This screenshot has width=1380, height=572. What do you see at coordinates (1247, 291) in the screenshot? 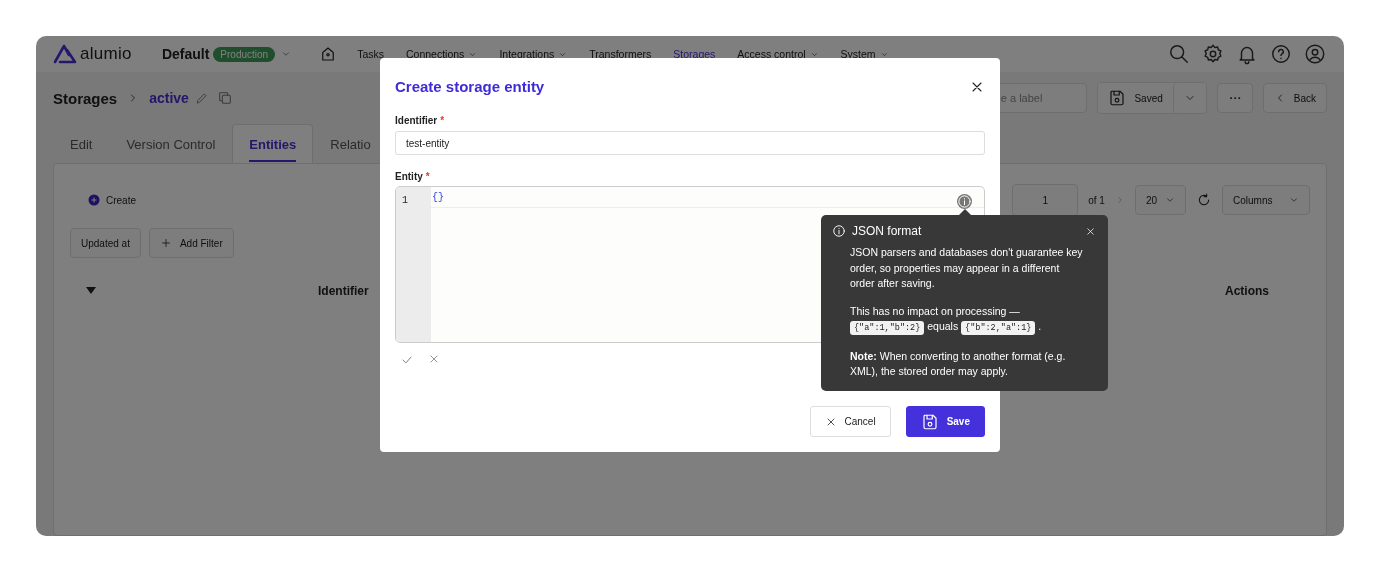
I see `column-header: Actions` at bounding box center [1247, 291].